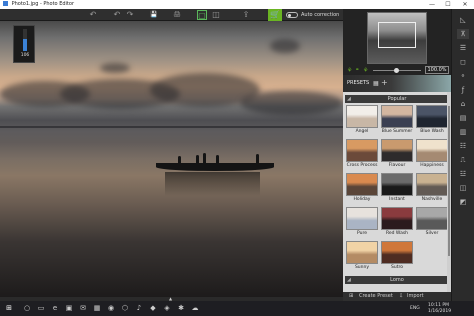 The image size is (474, 316). Describe the element at coordinates (111, 308) in the screenshot. I see `taskbar-app-icon: ◉` at that location.